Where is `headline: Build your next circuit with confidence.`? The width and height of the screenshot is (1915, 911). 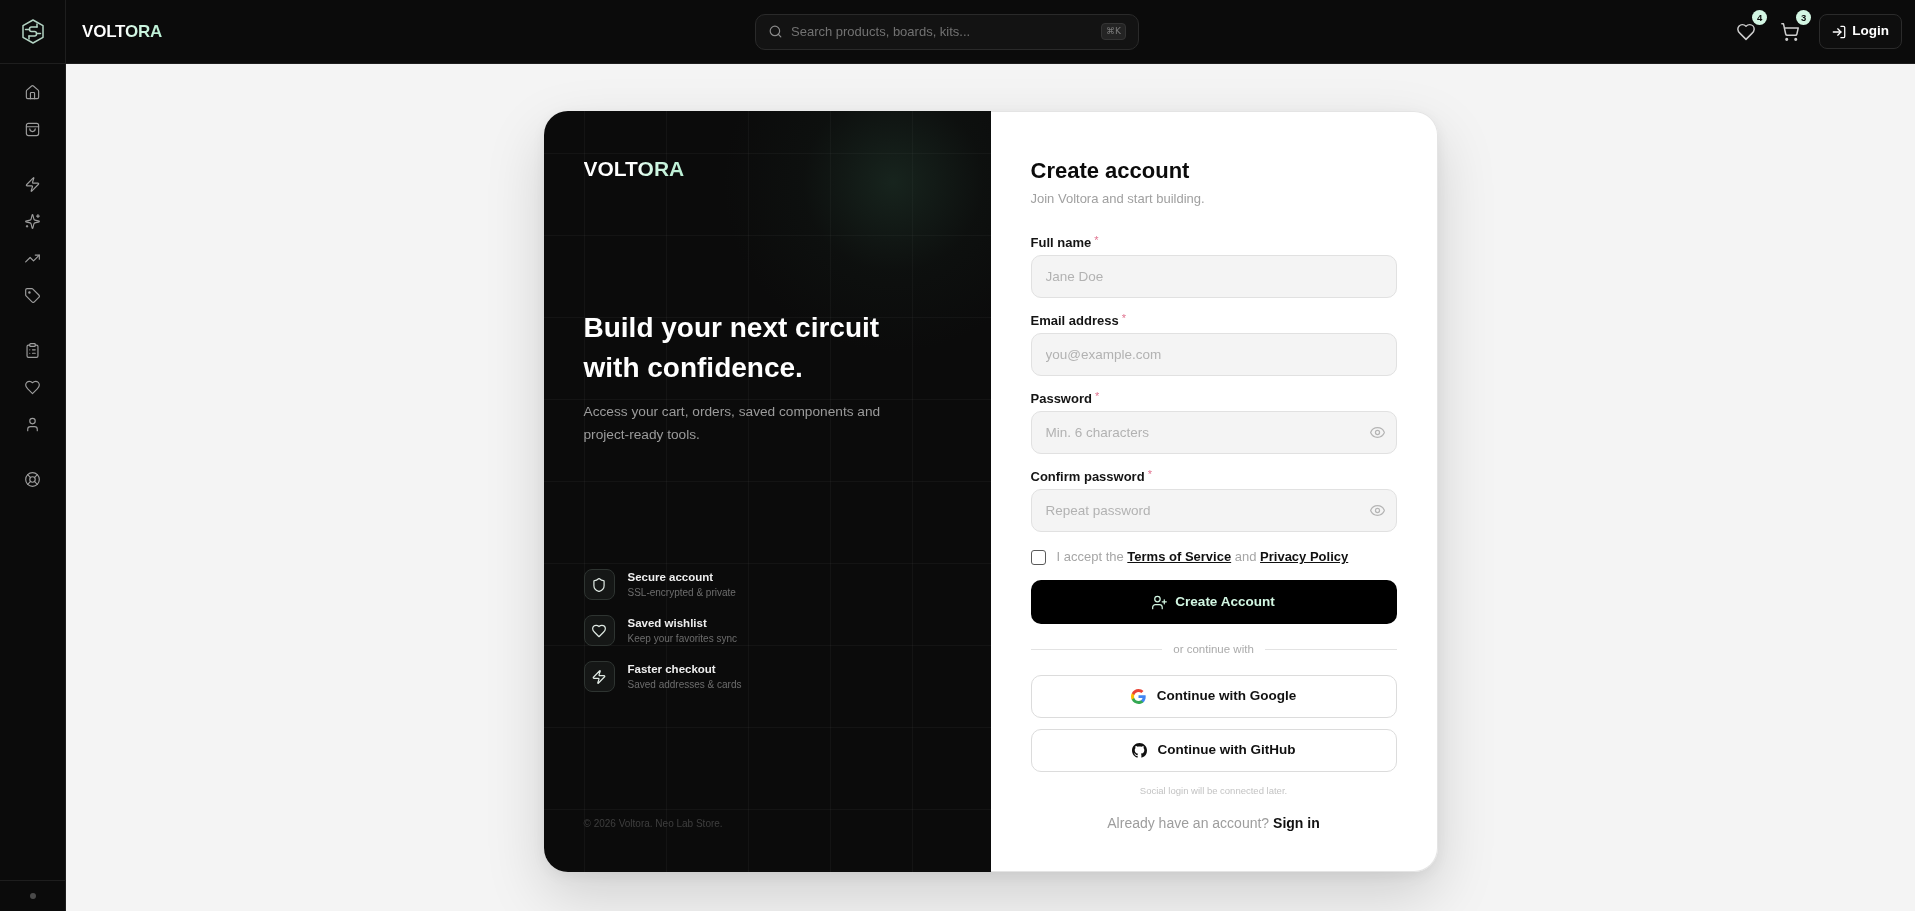
headline: Build your next circuit with confidence. is located at coordinates (732, 348).